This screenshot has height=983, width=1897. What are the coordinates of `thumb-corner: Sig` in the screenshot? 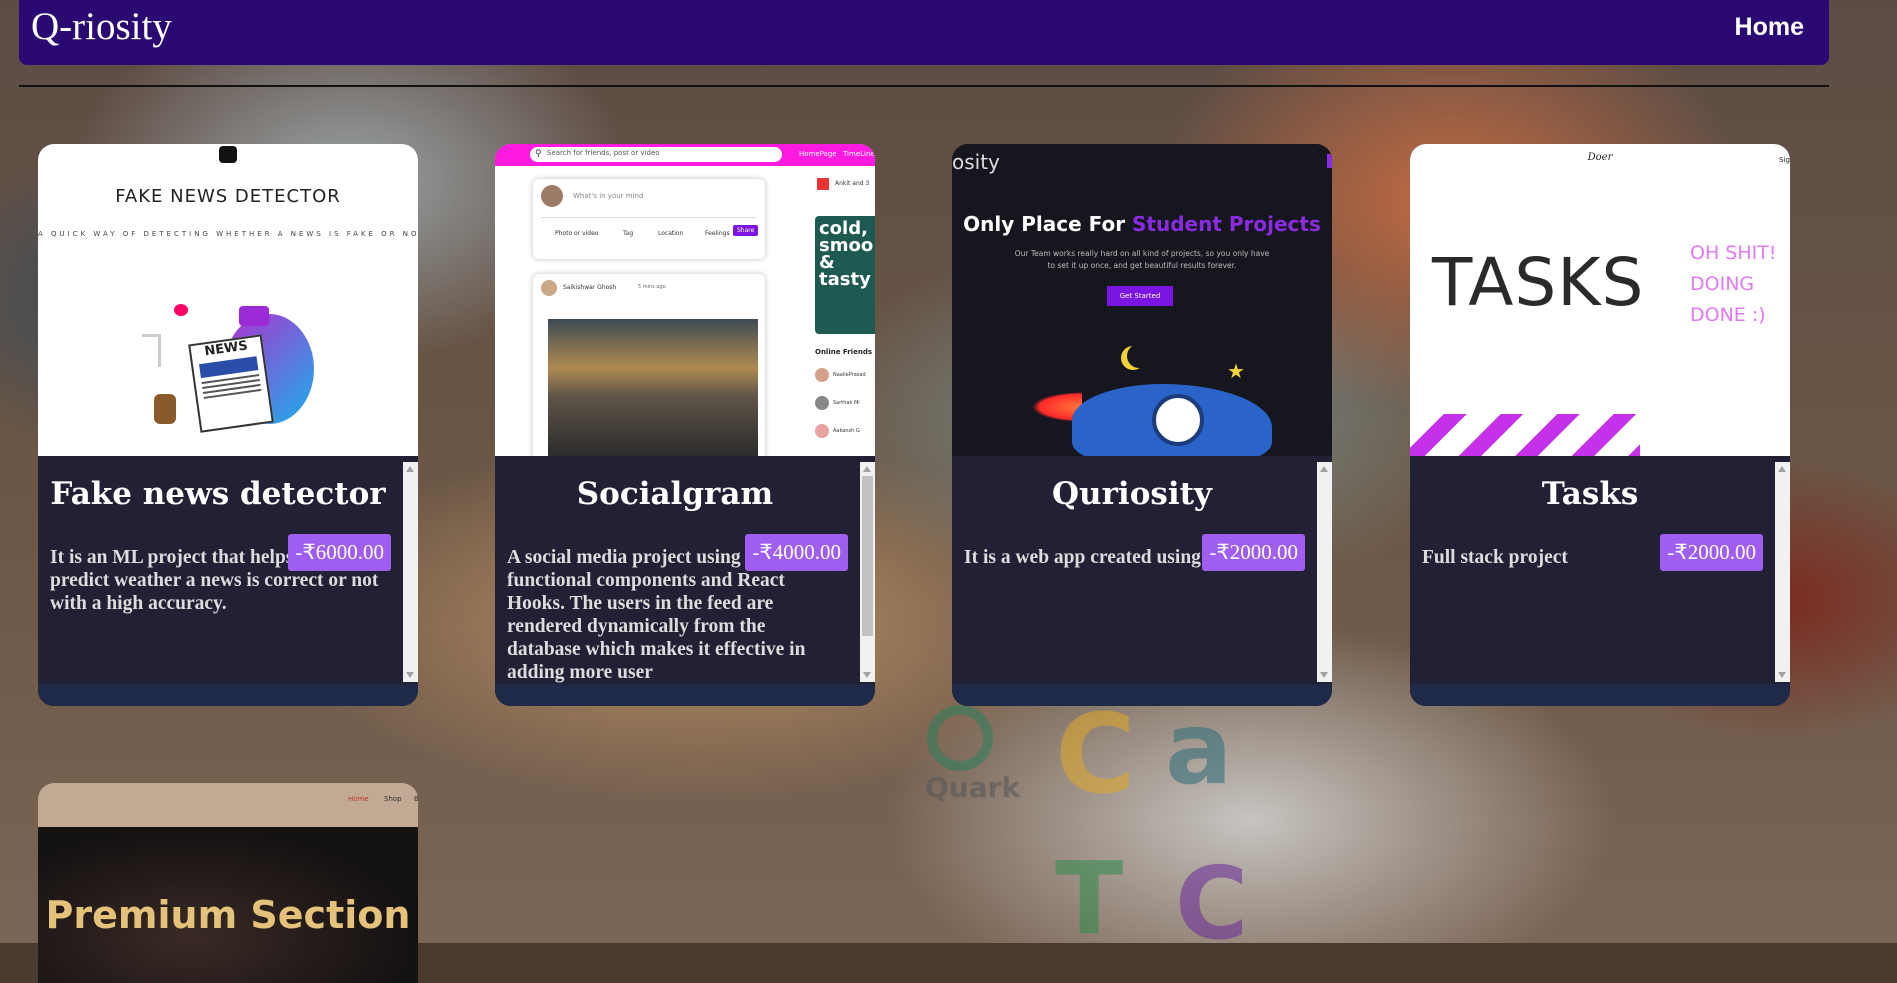 It's located at (1784, 160).